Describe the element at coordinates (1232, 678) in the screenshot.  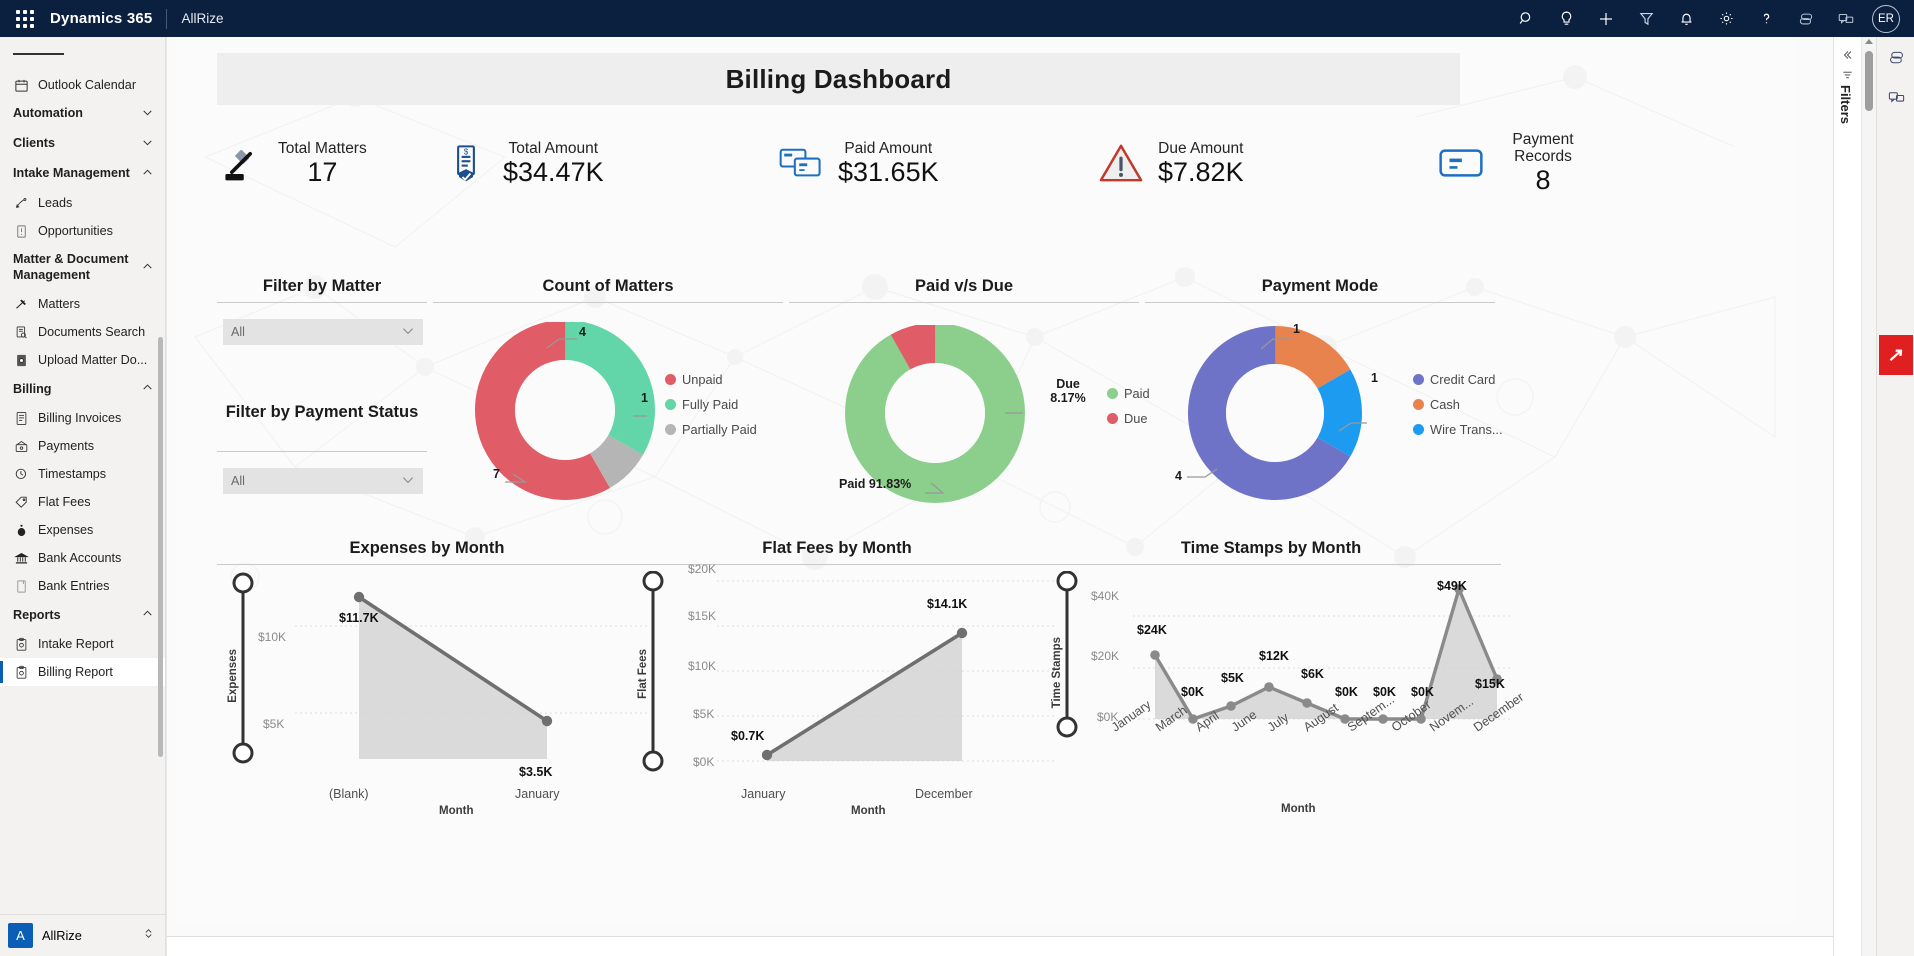
I see `time-stamps-value-april: $5K` at that location.